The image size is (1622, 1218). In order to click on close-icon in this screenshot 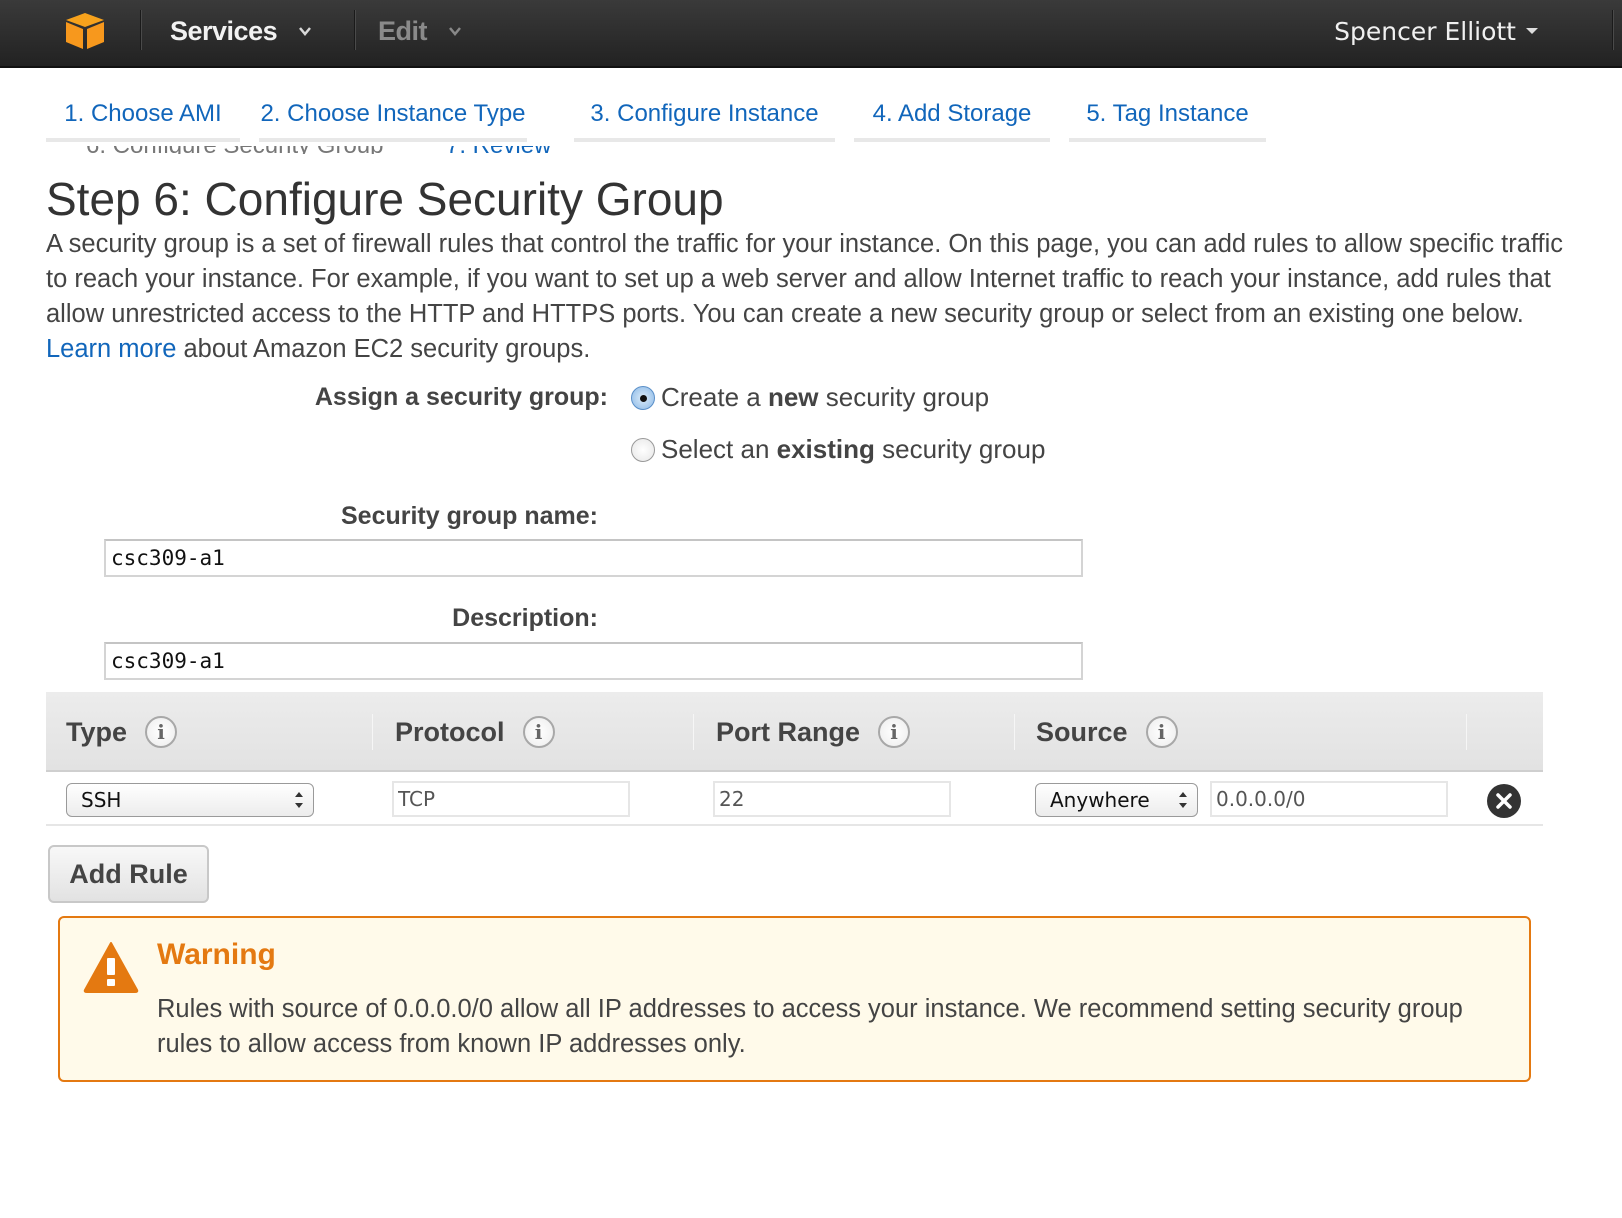, I will do `click(1504, 801)`.